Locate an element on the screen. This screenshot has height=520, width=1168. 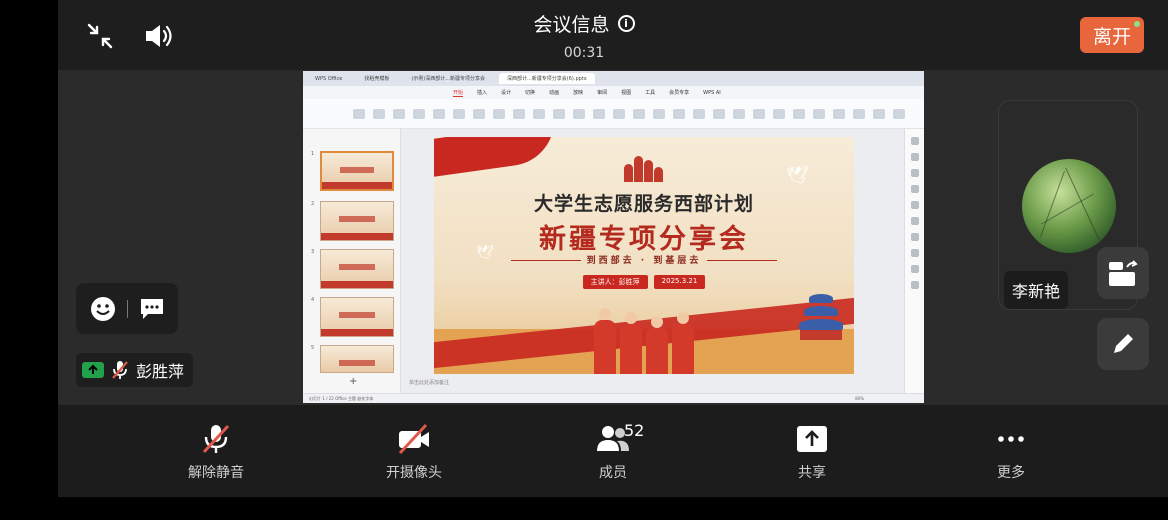
unmute-button: 解除静音 is located at coordinates (216, 451).